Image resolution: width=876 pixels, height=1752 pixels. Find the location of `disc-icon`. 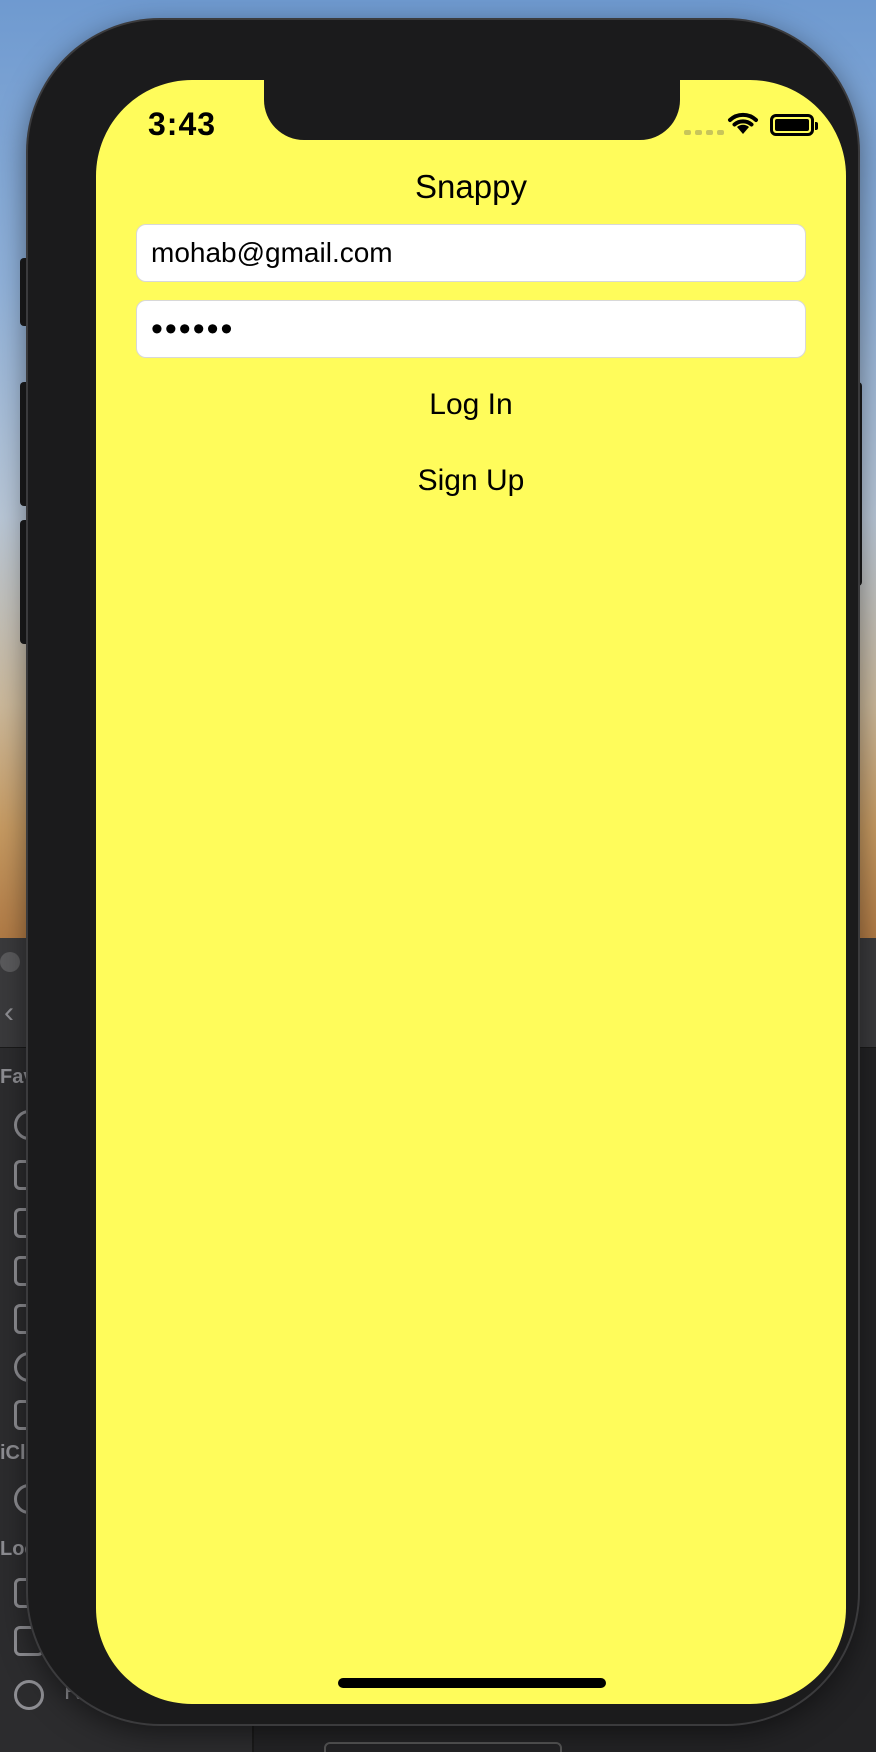

disc-icon is located at coordinates (29, 1695).